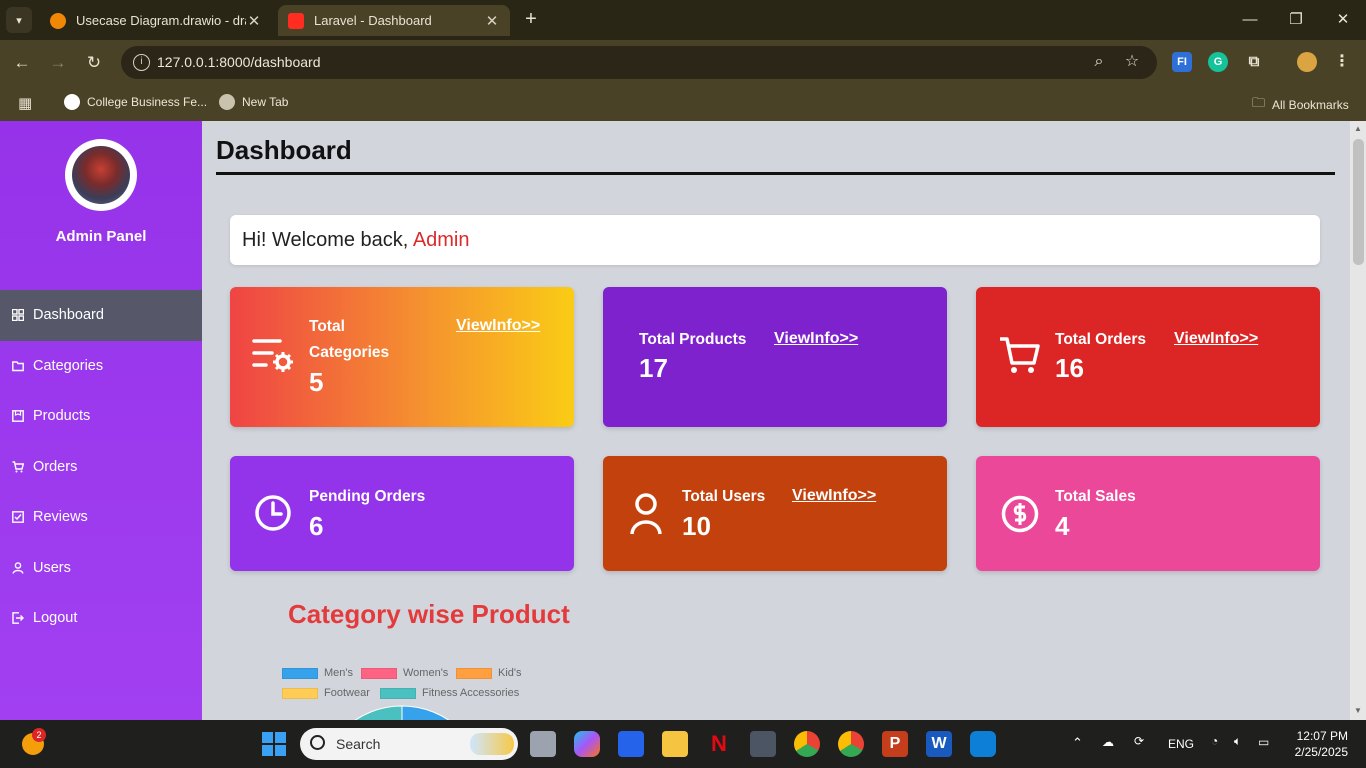  Describe the element at coordinates (1218, 62) in the screenshot. I see `grammarly-icon: G` at that location.